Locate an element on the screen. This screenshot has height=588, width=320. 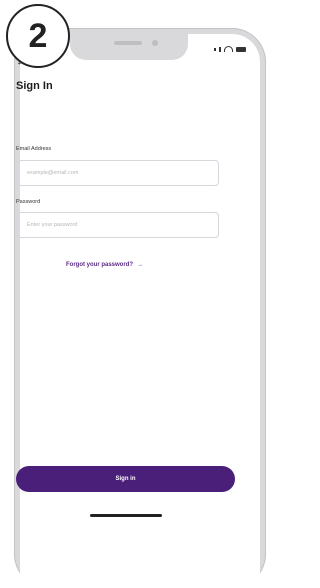
forgot-password-link: Forgot your password? → is located at coordinates (104, 265).